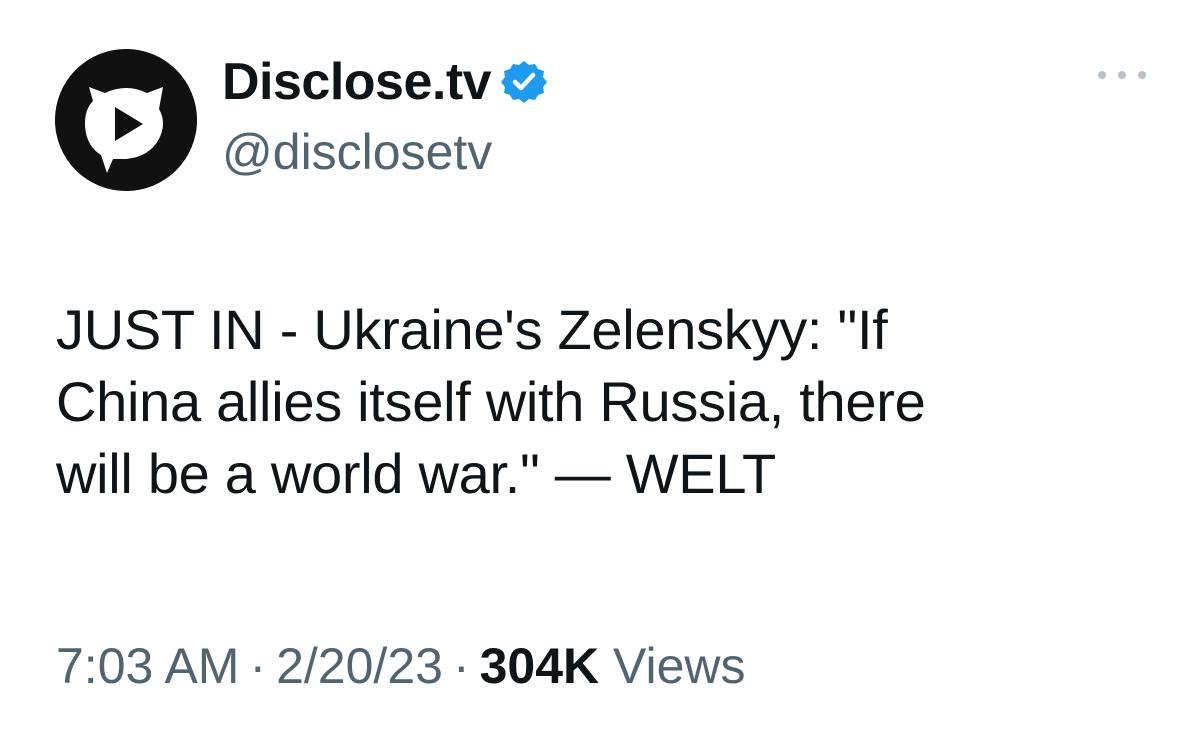 Image resolution: width=1200 pixels, height=742 pixels. I want to click on tweet-text-line: JUST IN - Ukraine's Zelenskyy: "If, so click(472, 329).